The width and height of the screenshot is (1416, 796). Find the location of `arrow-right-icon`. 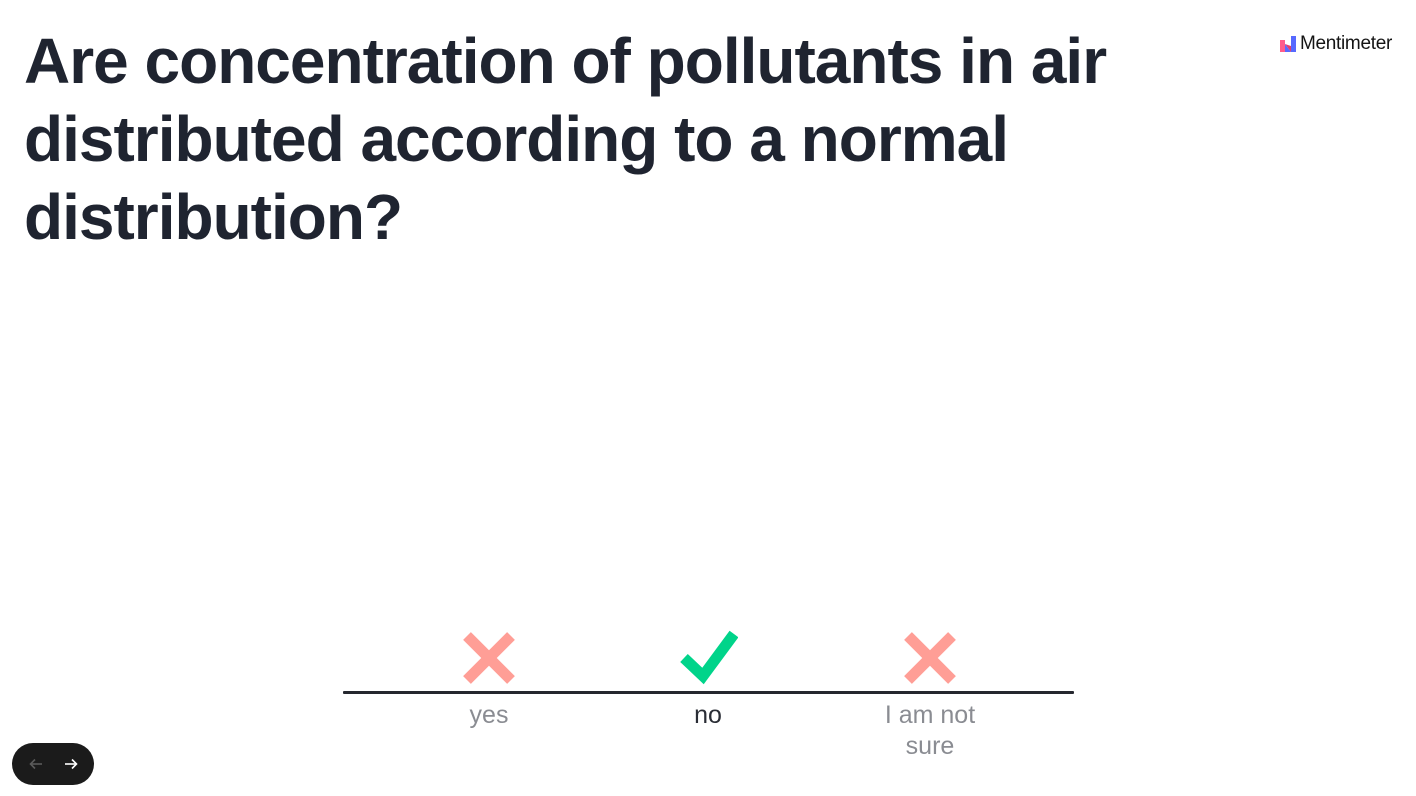

arrow-right-icon is located at coordinates (71, 764).